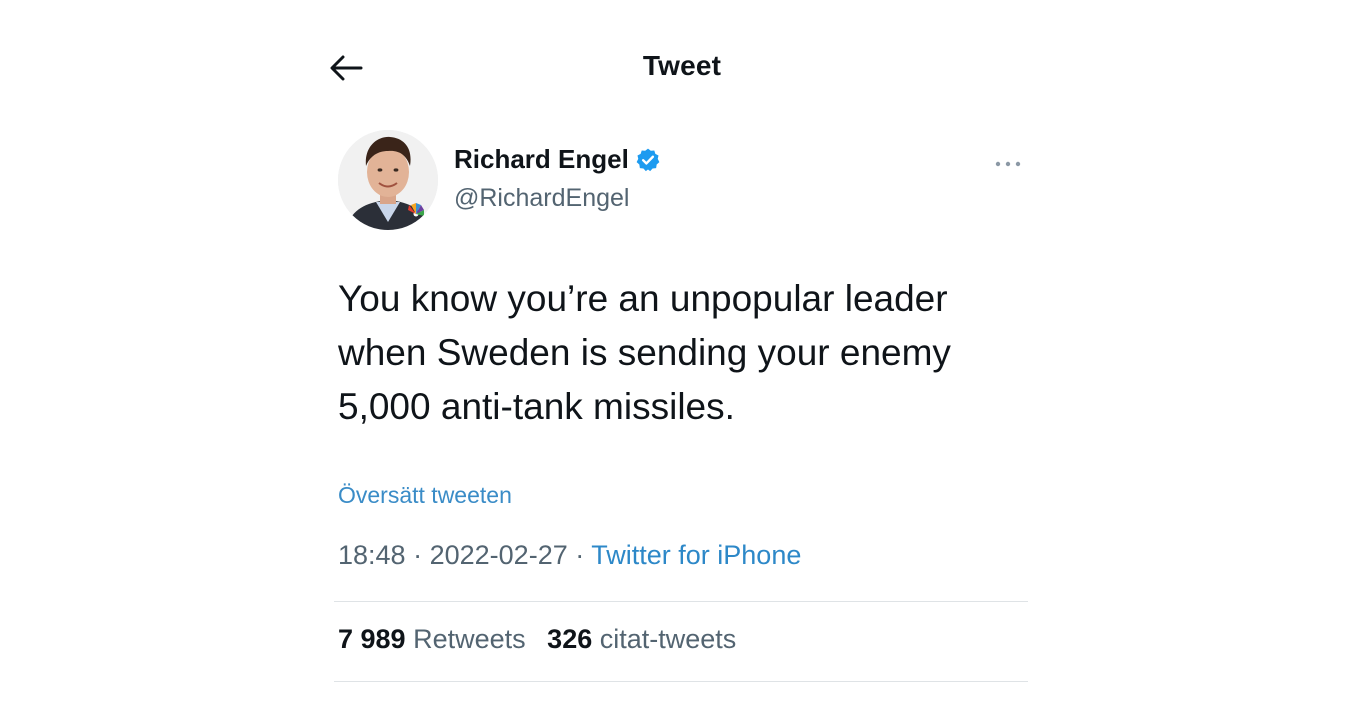  Describe the element at coordinates (499, 555) in the screenshot. I see `tweet-date: 2022-02-27` at that location.